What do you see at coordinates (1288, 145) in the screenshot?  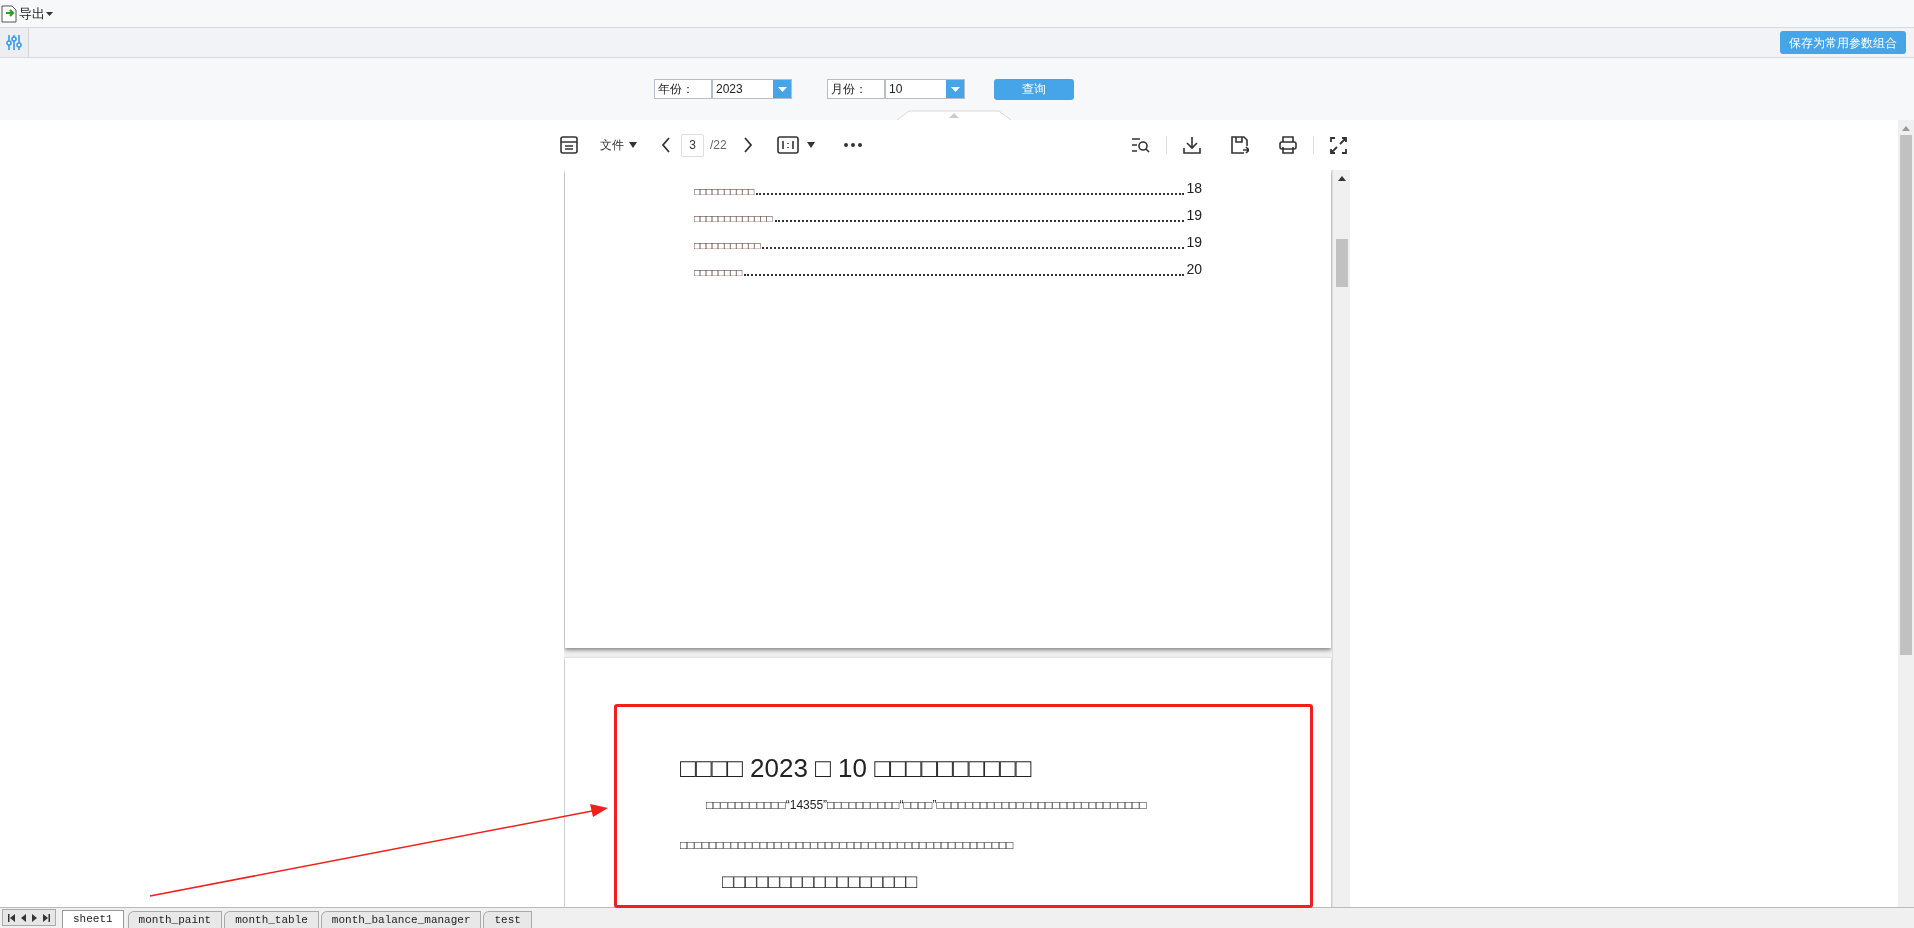 I see `print-icon` at bounding box center [1288, 145].